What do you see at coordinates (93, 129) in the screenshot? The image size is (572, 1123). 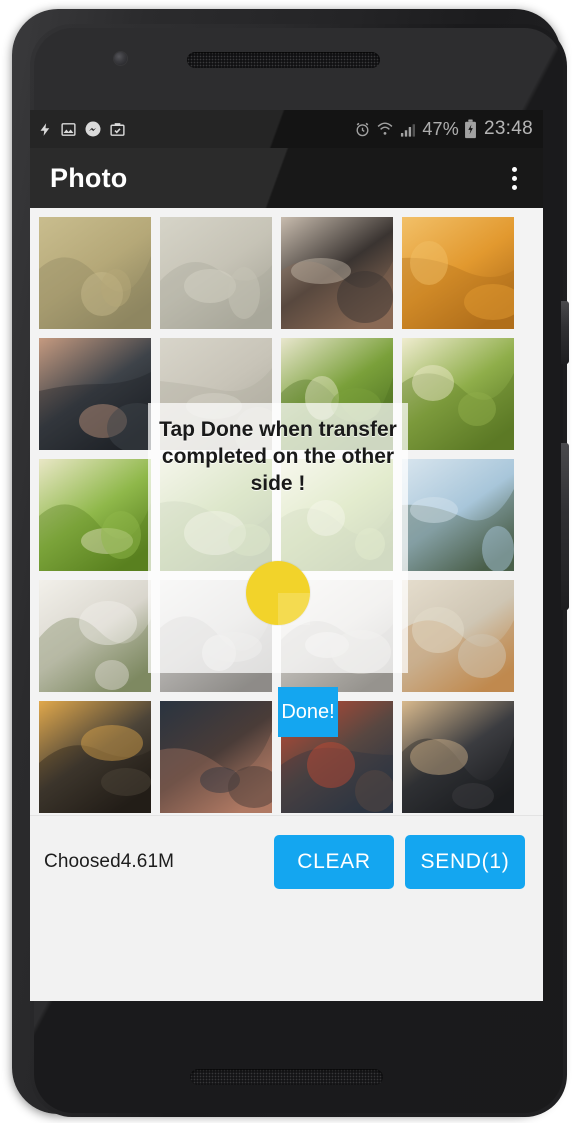 I see `messenger-icon` at bounding box center [93, 129].